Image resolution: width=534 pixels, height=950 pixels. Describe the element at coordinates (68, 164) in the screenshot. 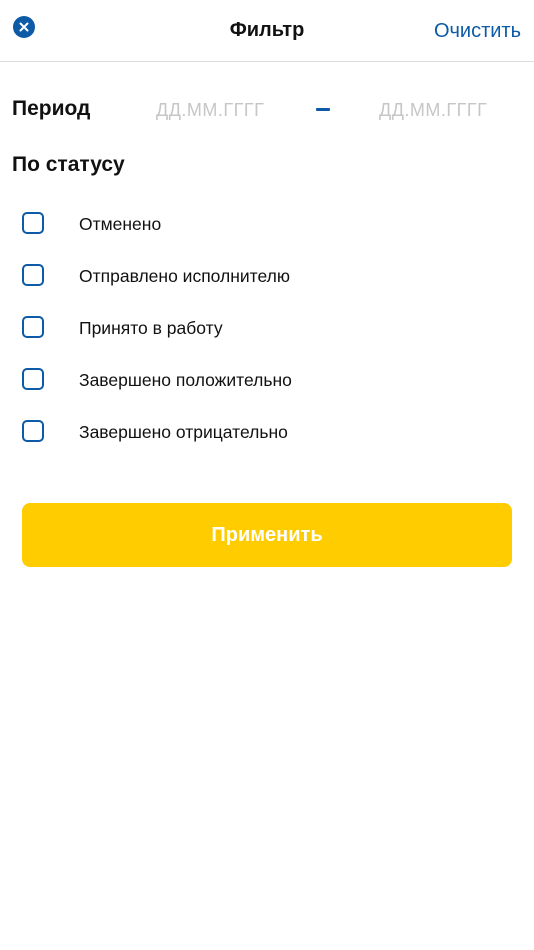

I see `status-section-label: По статусу` at that location.